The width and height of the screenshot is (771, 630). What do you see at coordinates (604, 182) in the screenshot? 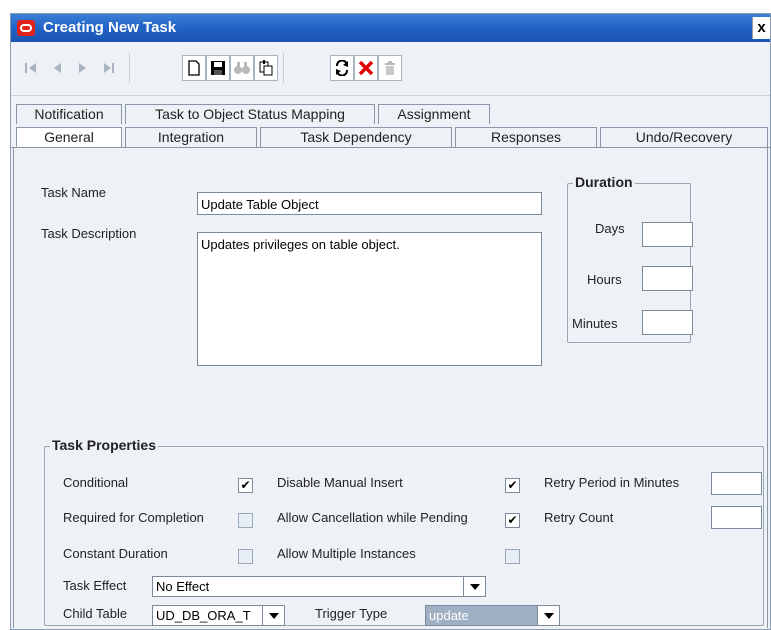
I see `duration-legend: Duration` at bounding box center [604, 182].